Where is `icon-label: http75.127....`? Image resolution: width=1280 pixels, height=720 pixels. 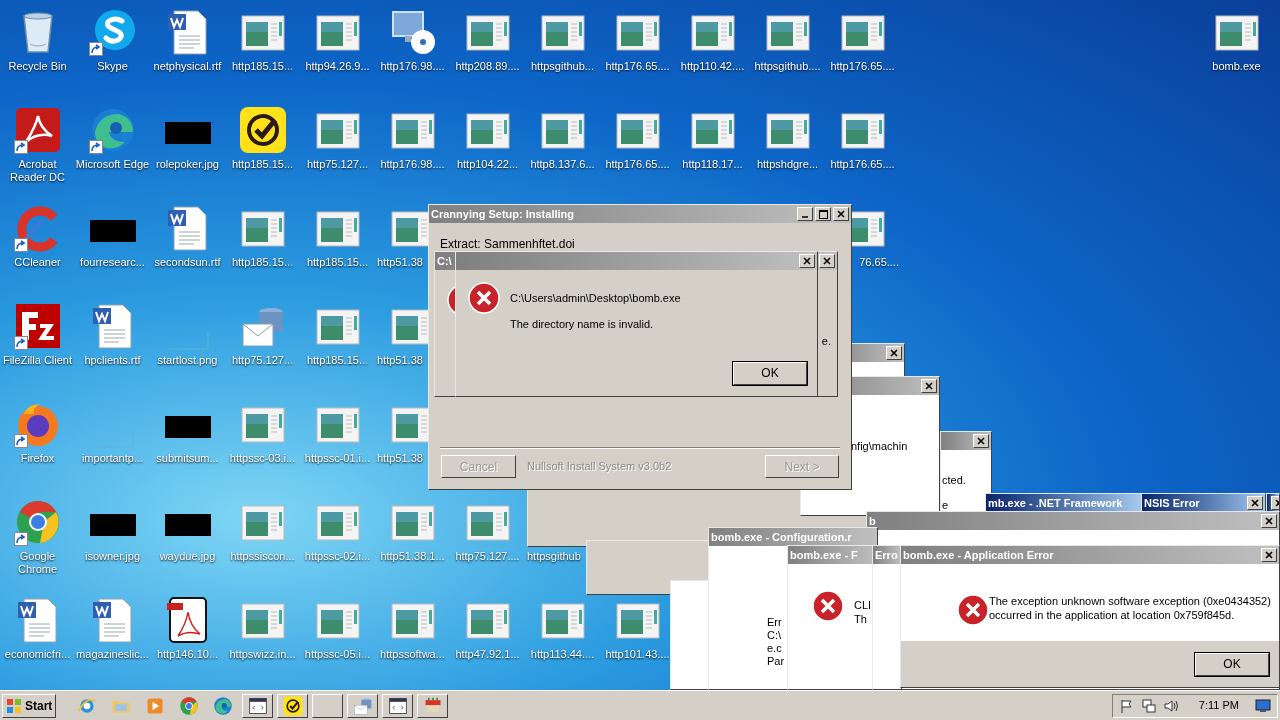
icon-label: http75.127.... is located at coordinates (487, 556).